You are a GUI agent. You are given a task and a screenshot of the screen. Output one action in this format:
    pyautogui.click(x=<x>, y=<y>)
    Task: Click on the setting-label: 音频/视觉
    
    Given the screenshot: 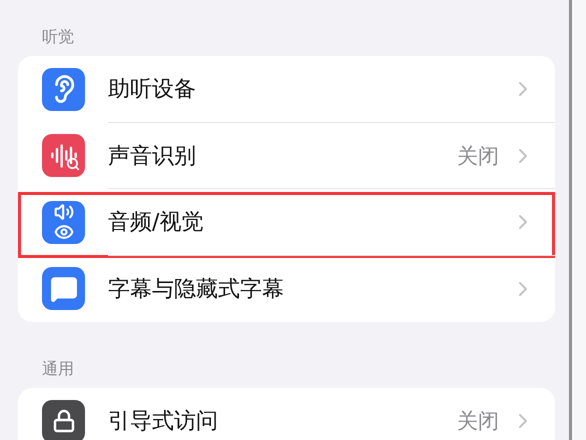 What is the action you would take?
    pyautogui.click(x=309, y=222)
    